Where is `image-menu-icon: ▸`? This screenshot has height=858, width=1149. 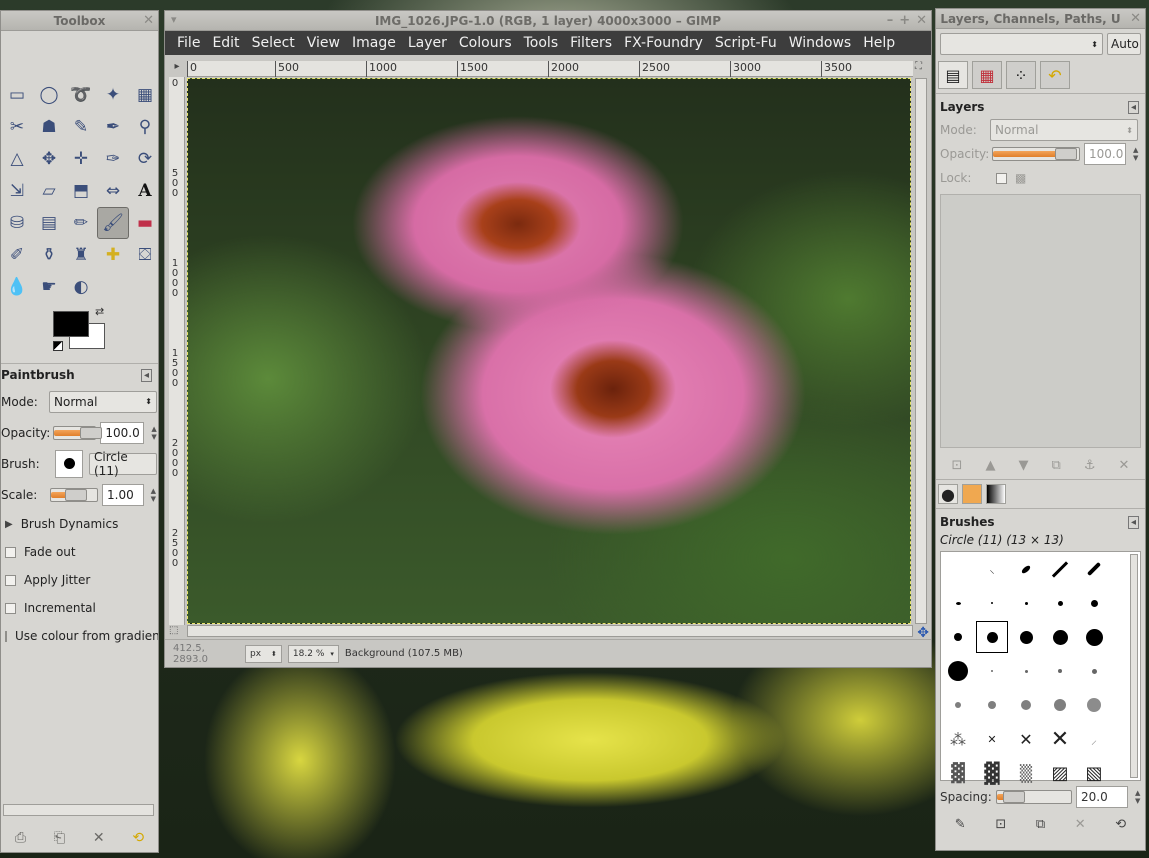
image-menu-icon: ▸ is located at coordinates (177, 69).